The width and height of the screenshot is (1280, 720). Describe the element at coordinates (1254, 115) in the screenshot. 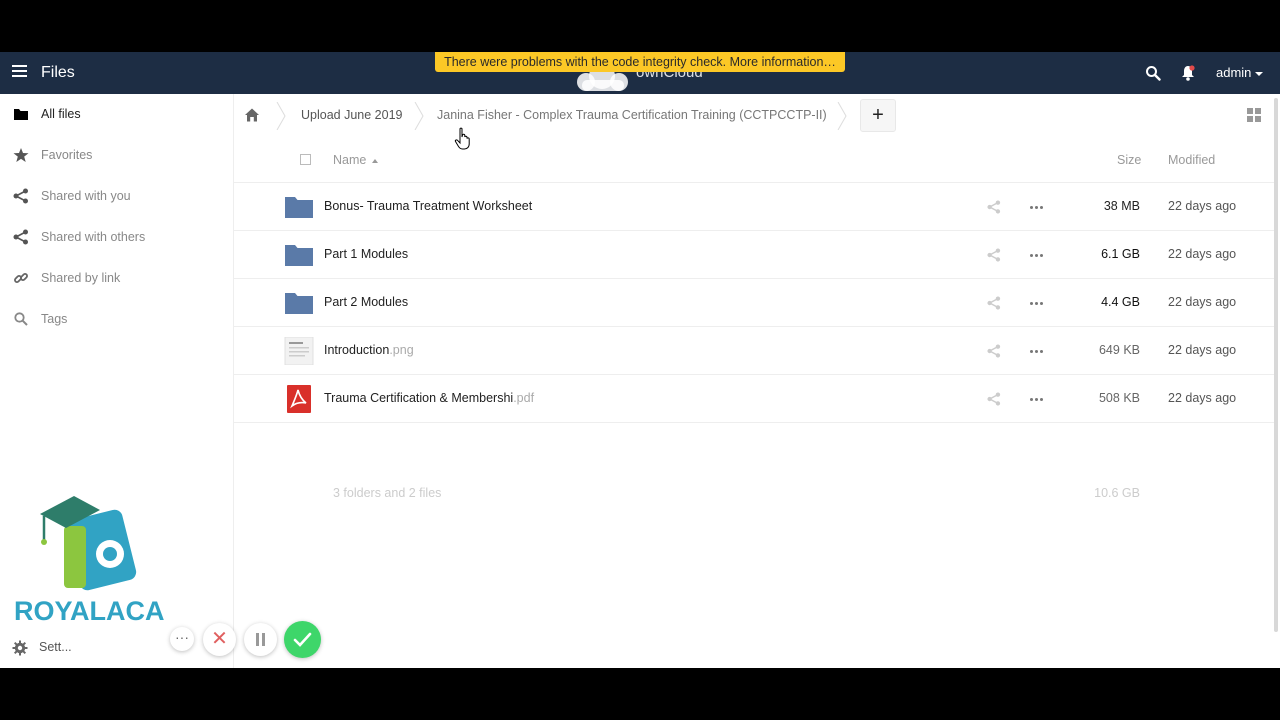

I see `grid-view-icon` at that location.